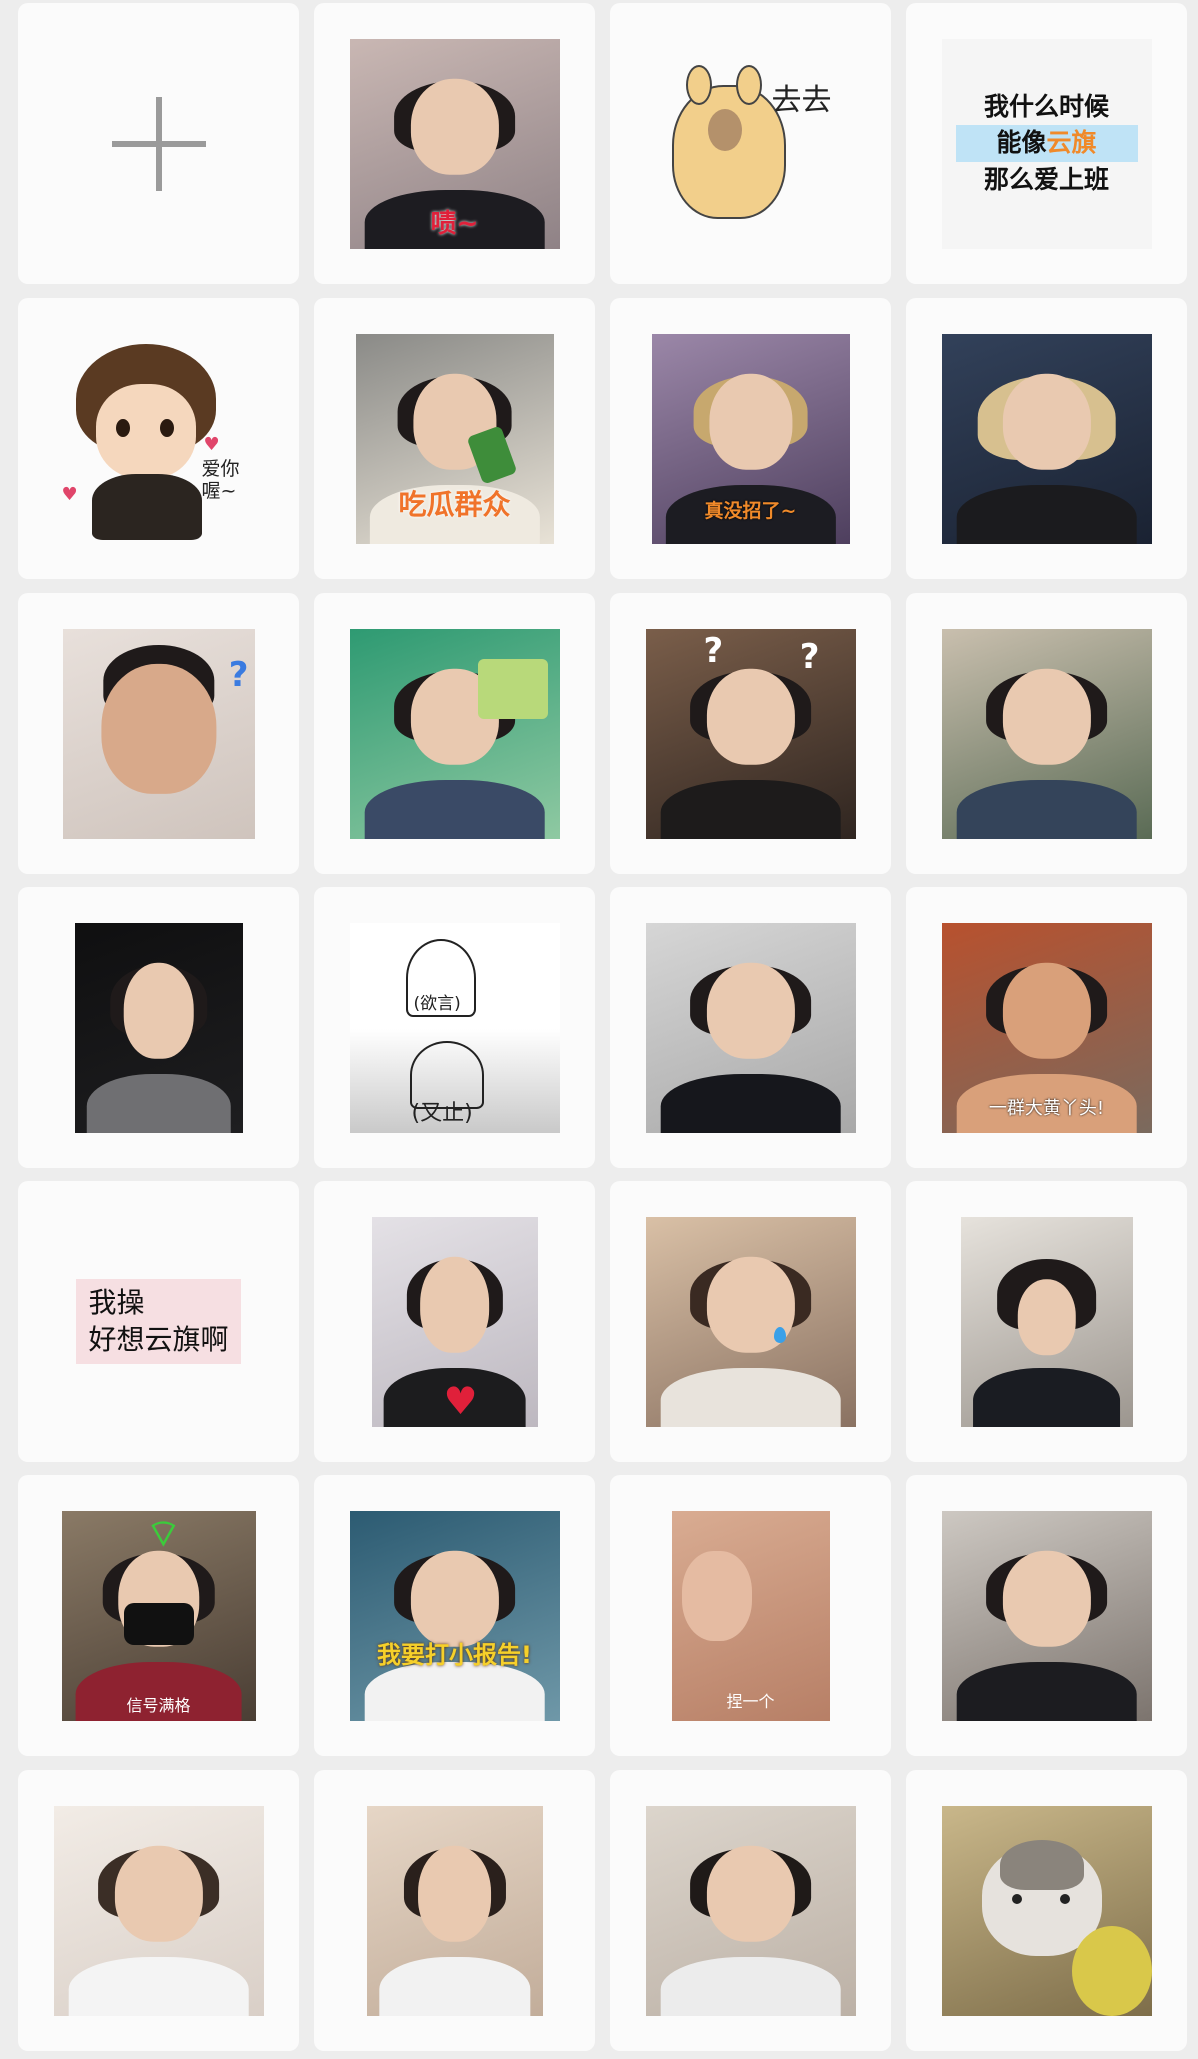 Image resolution: width=1198 pixels, height=2059 pixels. I want to click on sticker-item: 我什么时候 能像云旗 那么爱上班, so click(1046, 143).